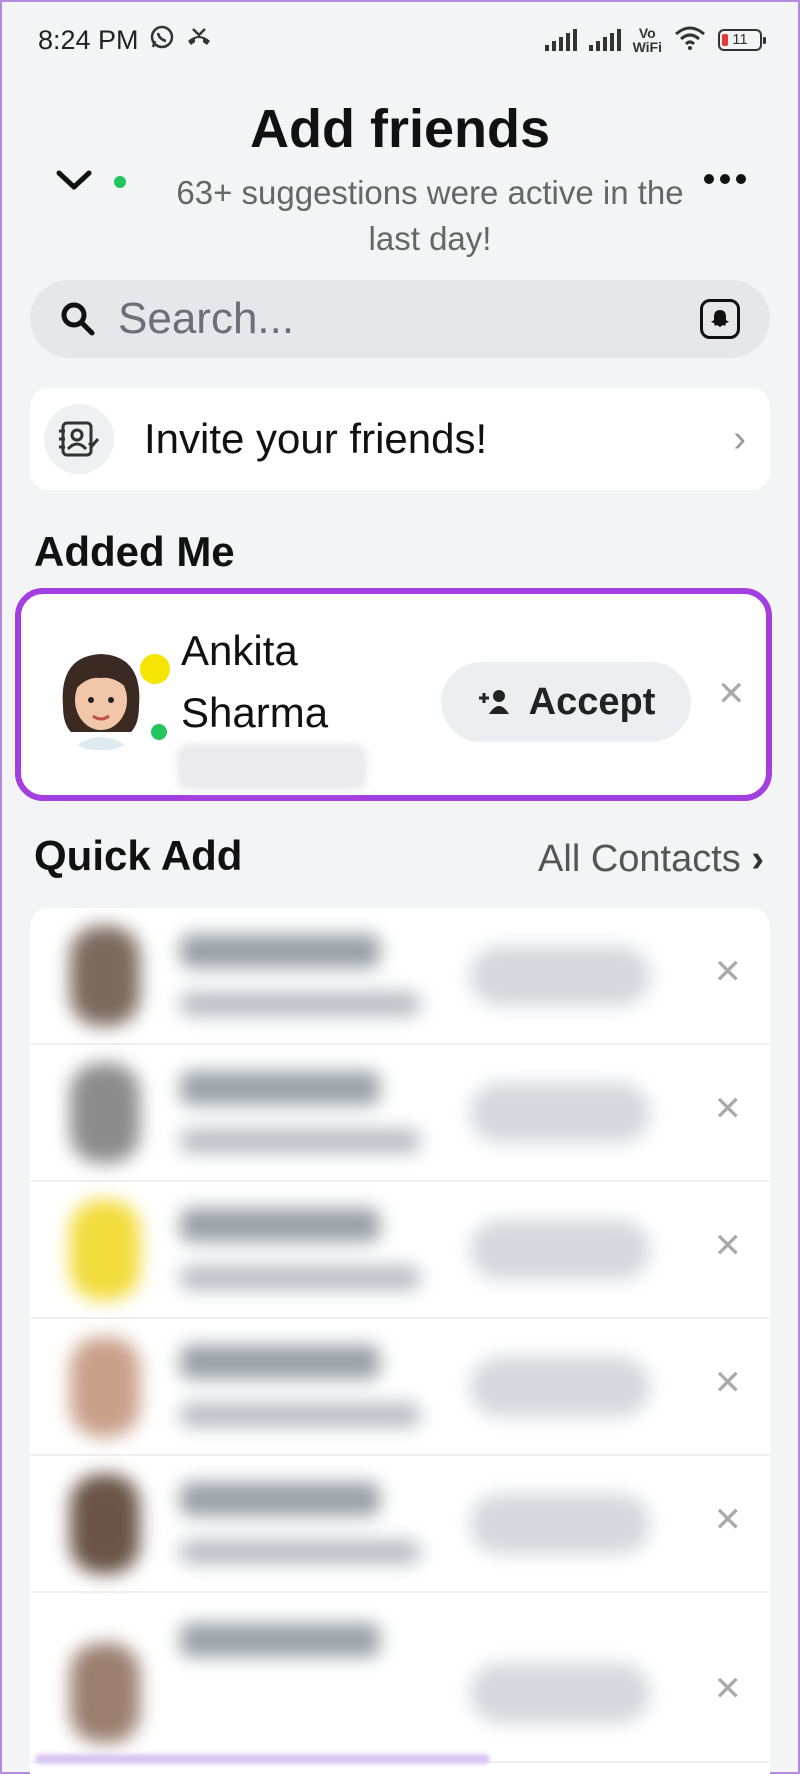  What do you see at coordinates (316, 438) in the screenshot?
I see `invite-friends-label: Invite your friends!` at bounding box center [316, 438].